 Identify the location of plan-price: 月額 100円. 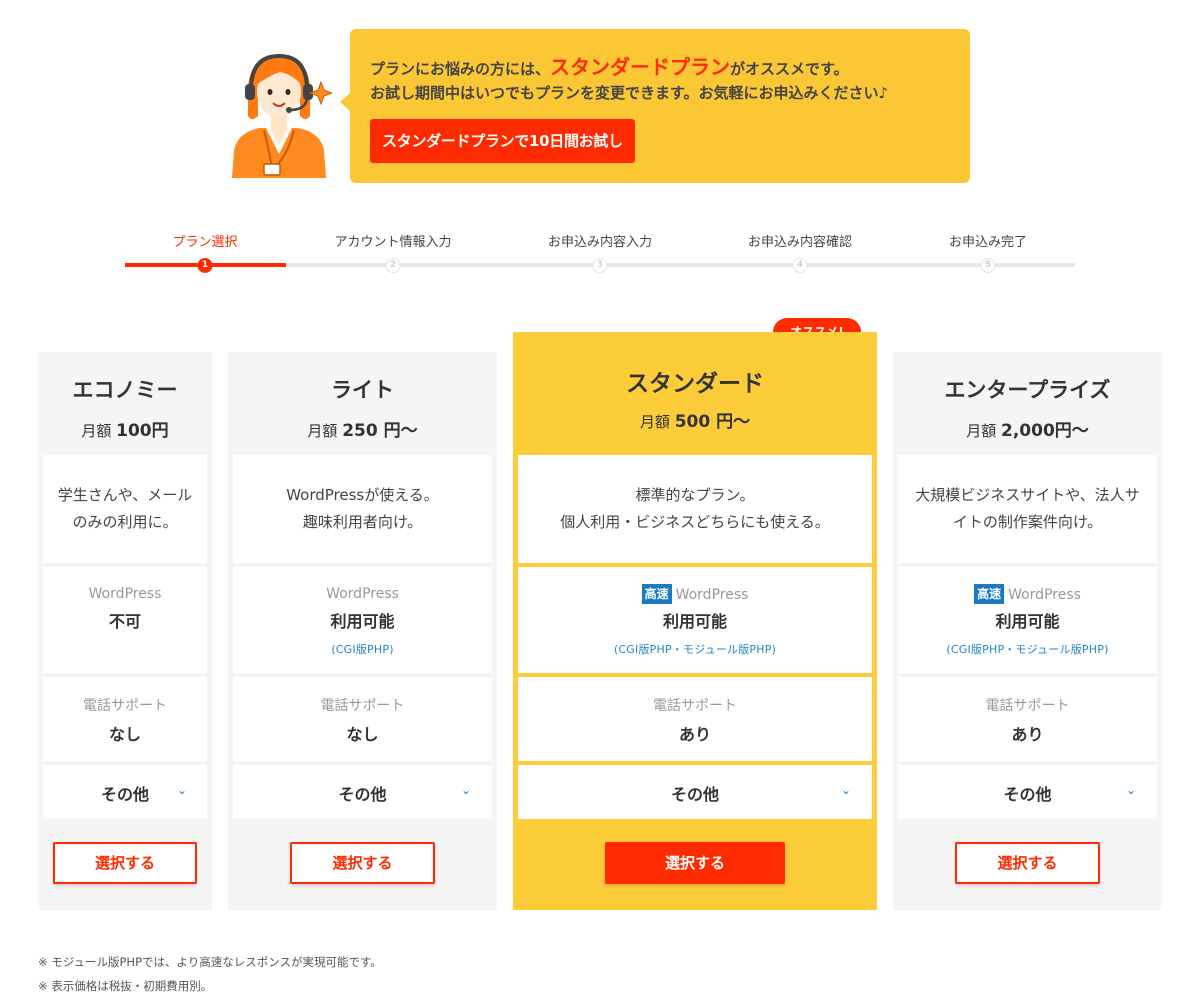
(125, 428).